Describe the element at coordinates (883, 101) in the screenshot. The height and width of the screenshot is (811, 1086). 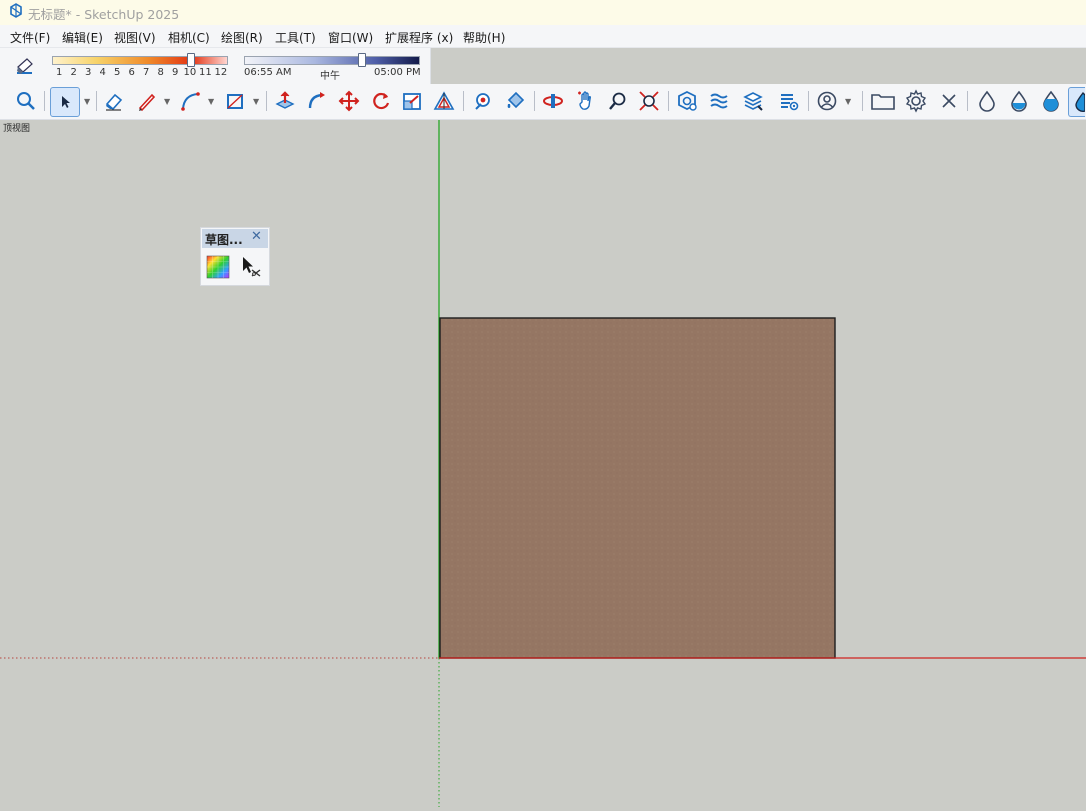
I see `folder-icon` at that location.